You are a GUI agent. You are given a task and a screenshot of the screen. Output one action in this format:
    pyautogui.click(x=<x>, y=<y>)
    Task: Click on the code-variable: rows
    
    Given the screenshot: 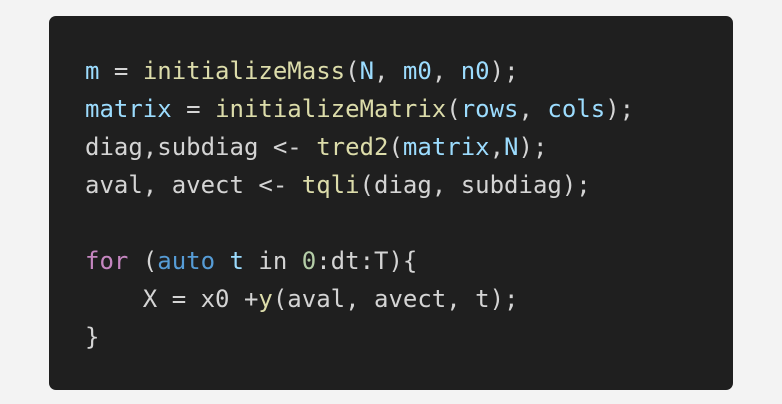 What is the action you would take?
    pyautogui.click(x=489, y=109)
    